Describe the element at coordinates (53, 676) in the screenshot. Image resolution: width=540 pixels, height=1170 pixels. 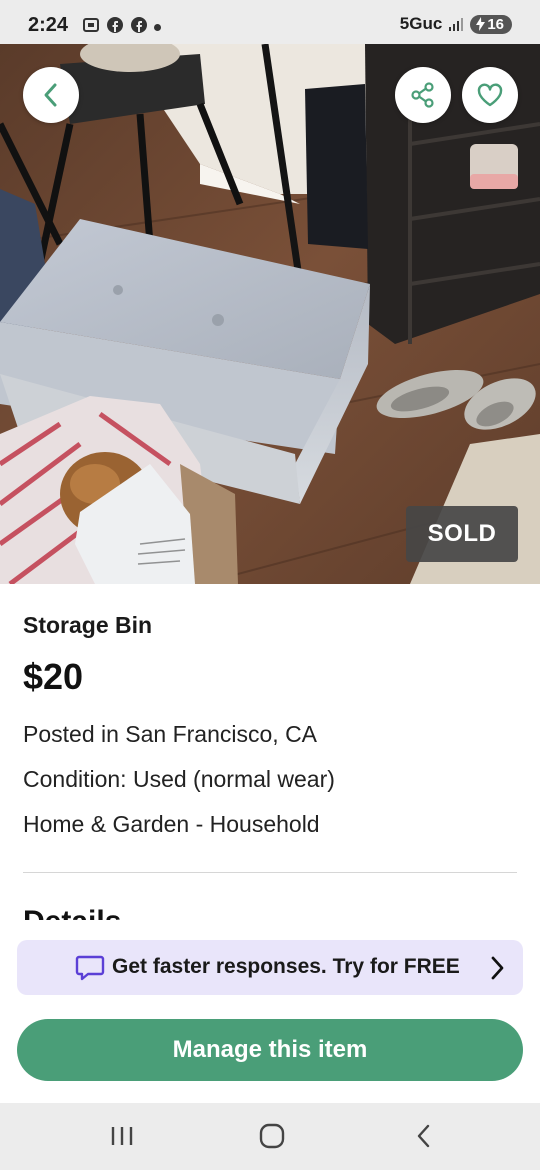
I see `listing-price: $20` at that location.